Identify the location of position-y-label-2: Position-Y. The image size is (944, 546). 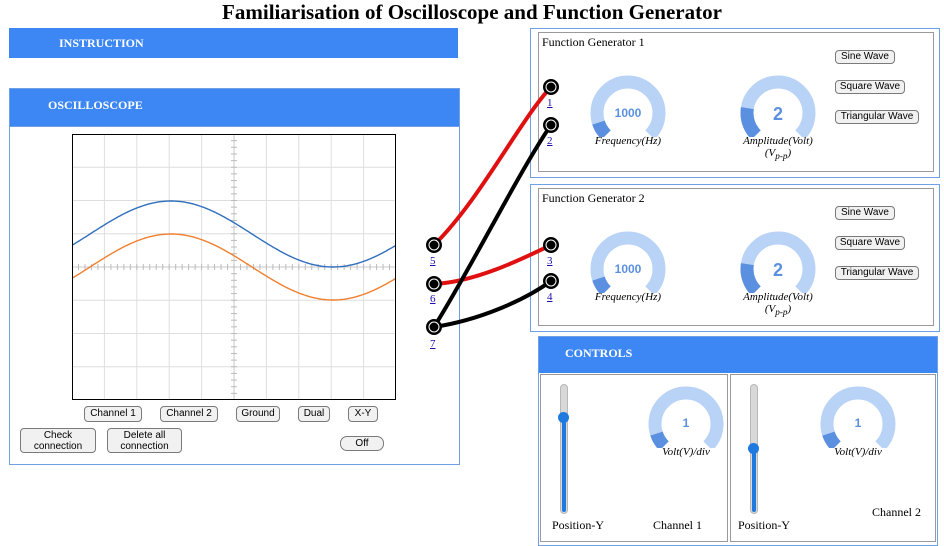
(764, 525).